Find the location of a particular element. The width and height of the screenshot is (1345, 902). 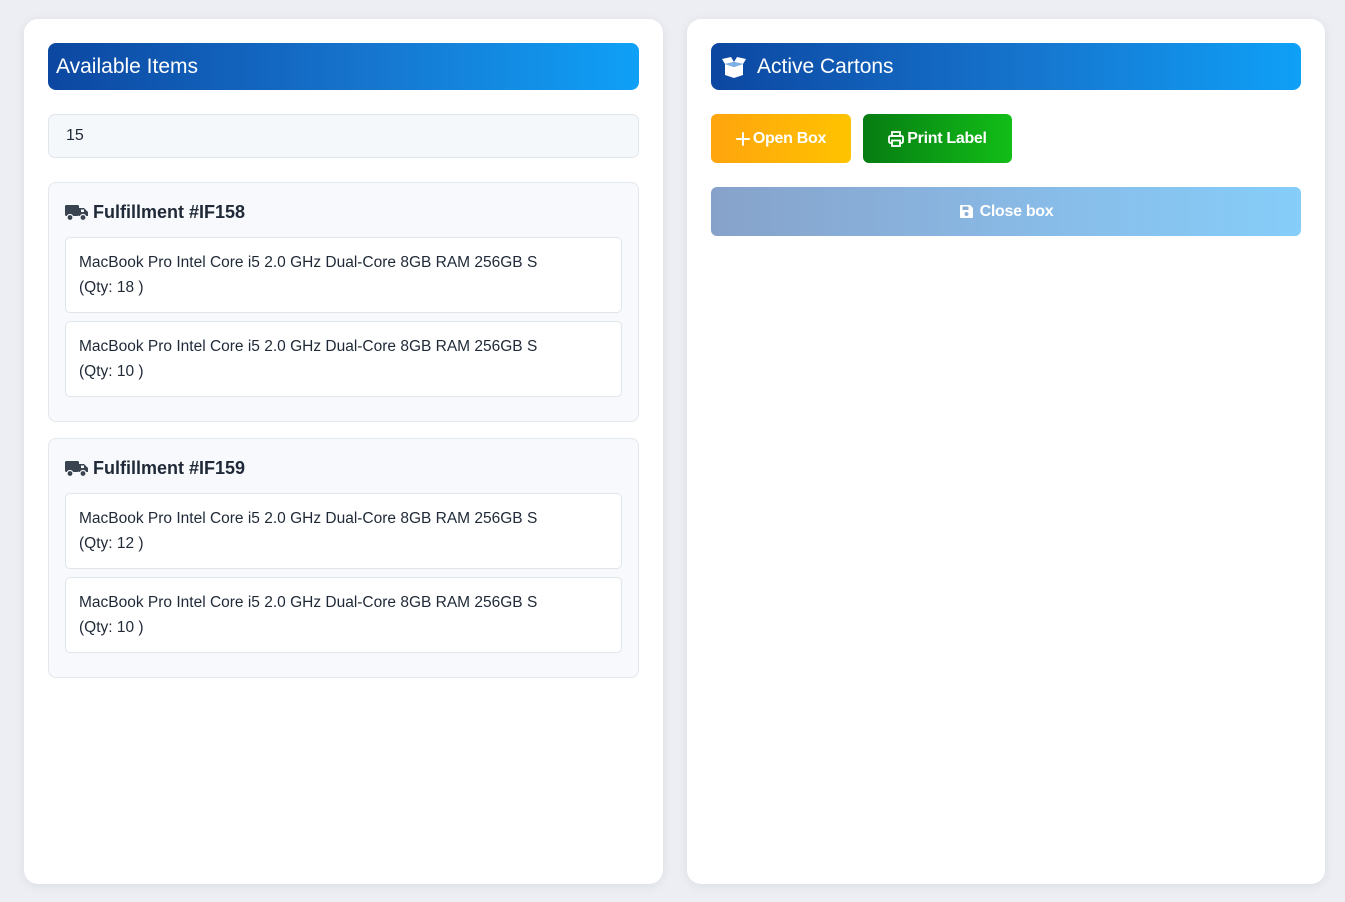

fulfillment-title: Fulfillment #IF159 is located at coordinates (155, 468).